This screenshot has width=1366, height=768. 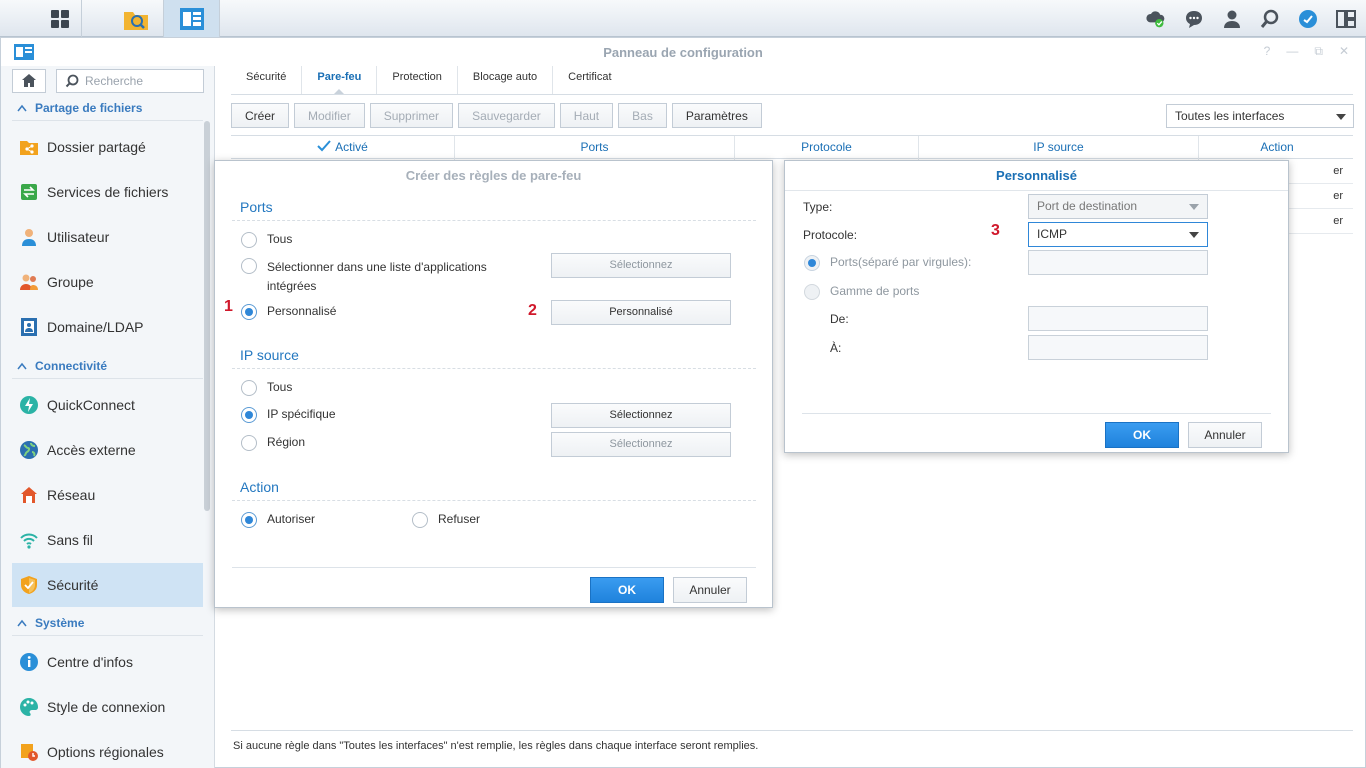 What do you see at coordinates (228, 306) in the screenshot?
I see `annotation-1: 1` at bounding box center [228, 306].